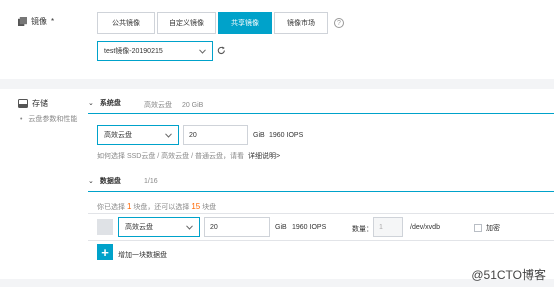  What do you see at coordinates (110, 103) in the screenshot?
I see `system-disk-title: 系统盘` at bounding box center [110, 103].